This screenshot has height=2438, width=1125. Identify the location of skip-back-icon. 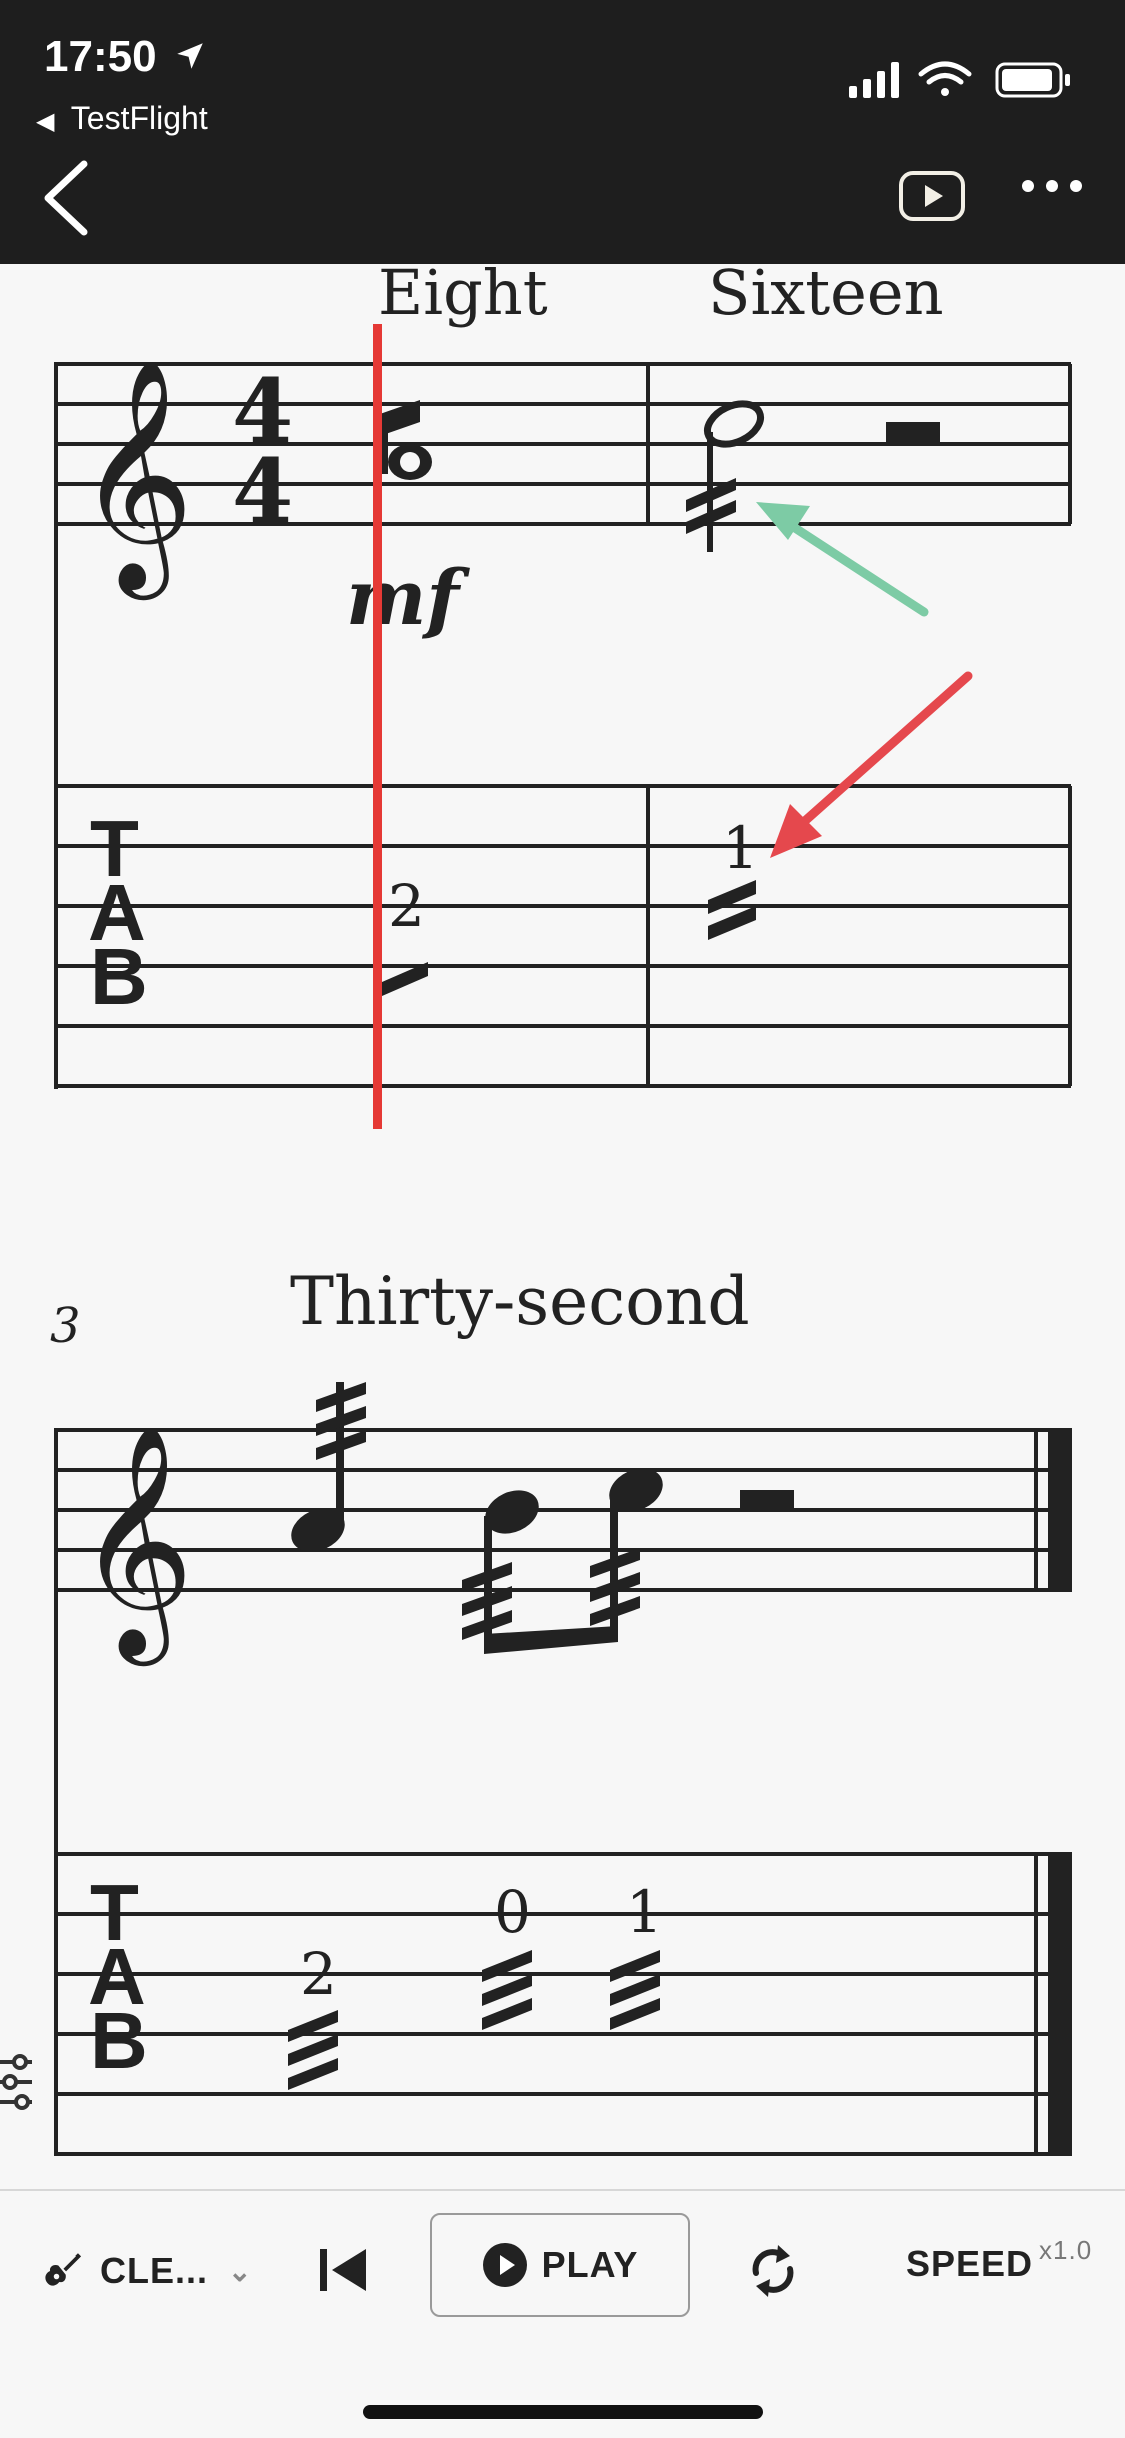
(343, 2270).